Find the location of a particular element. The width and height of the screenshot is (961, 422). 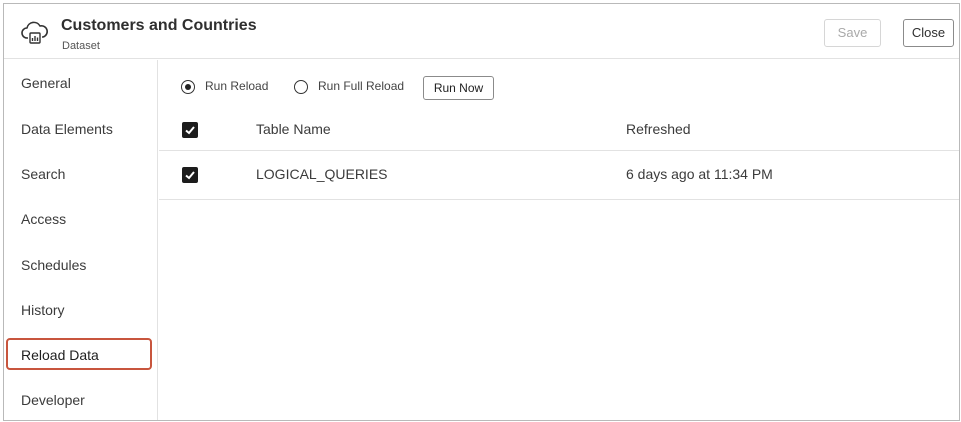

column-header-refreshed: Refreshed is located at coordinates (658, 129).